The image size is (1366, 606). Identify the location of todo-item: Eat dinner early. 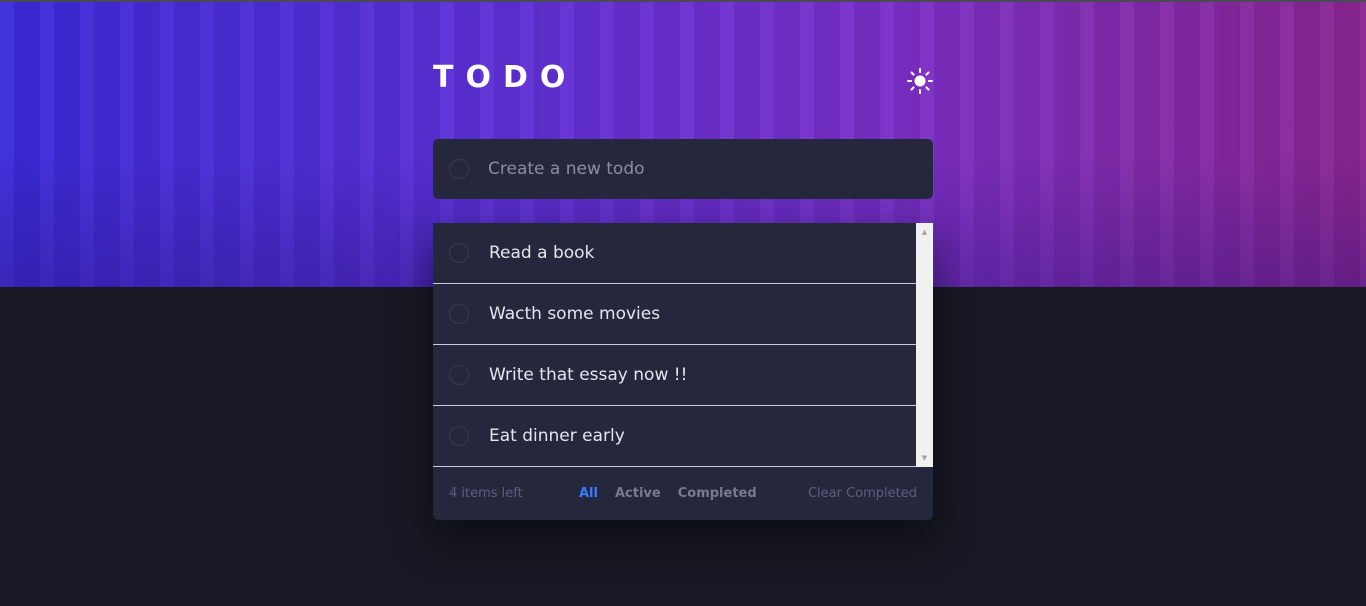
(674, 436).